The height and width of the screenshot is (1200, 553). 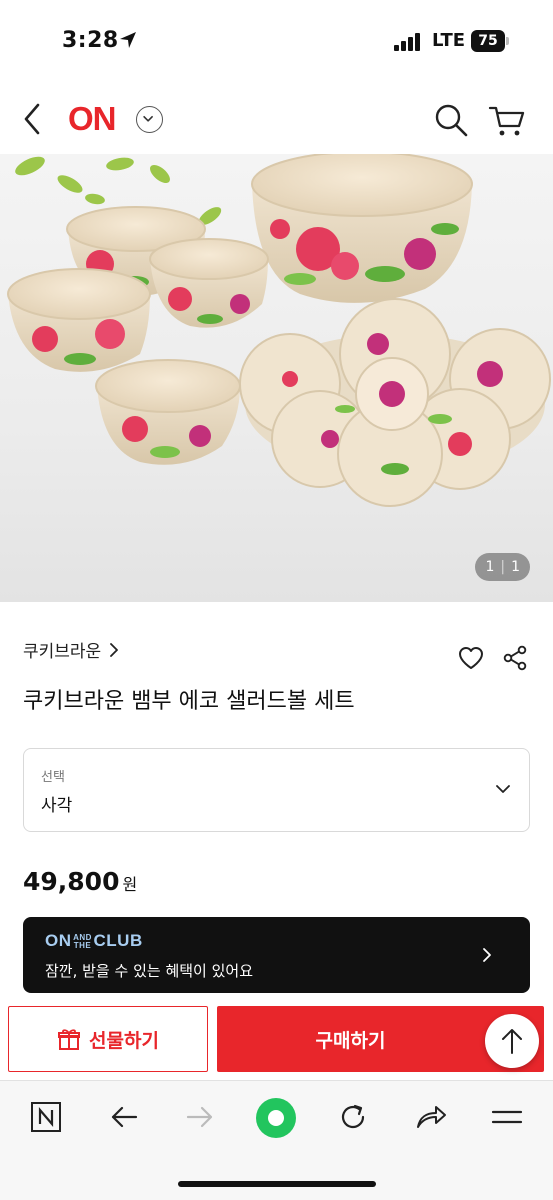 I want to click on brand-name: 쿠키브라운, so click(x=62, y=652).